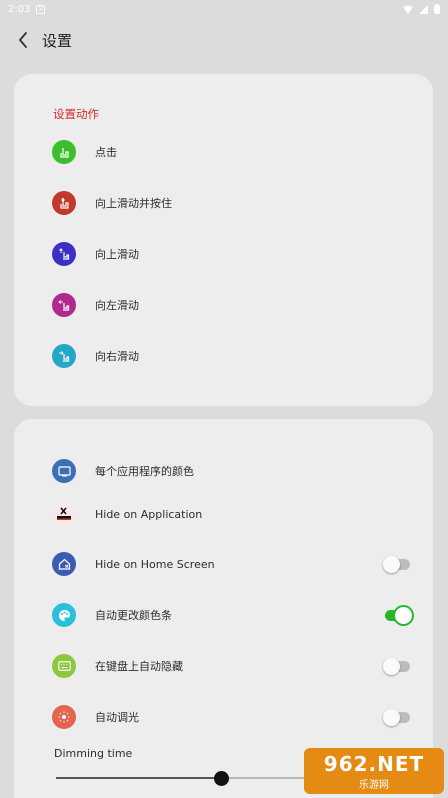 The image size is (448, 798). What do you see at coordinates (423, 9) in the screenshot?
I see `signal-icon` at bounding box center [423, 9].